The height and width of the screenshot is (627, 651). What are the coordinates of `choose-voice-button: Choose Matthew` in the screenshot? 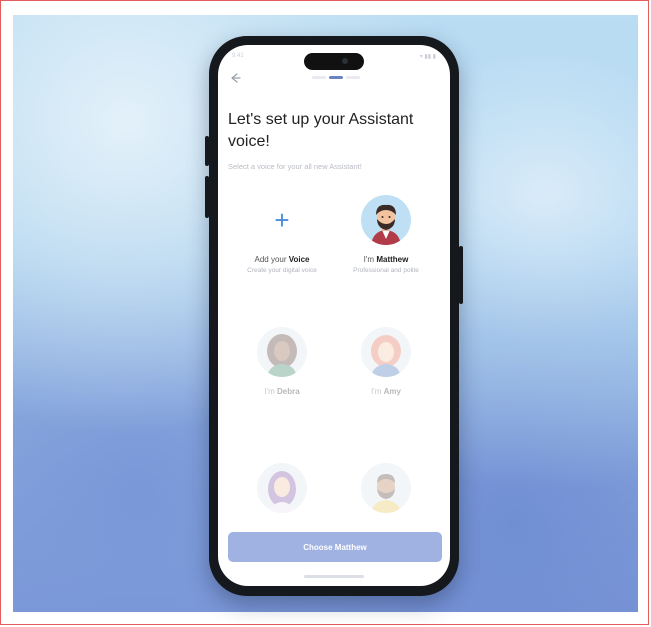 It's located at (335, 547).